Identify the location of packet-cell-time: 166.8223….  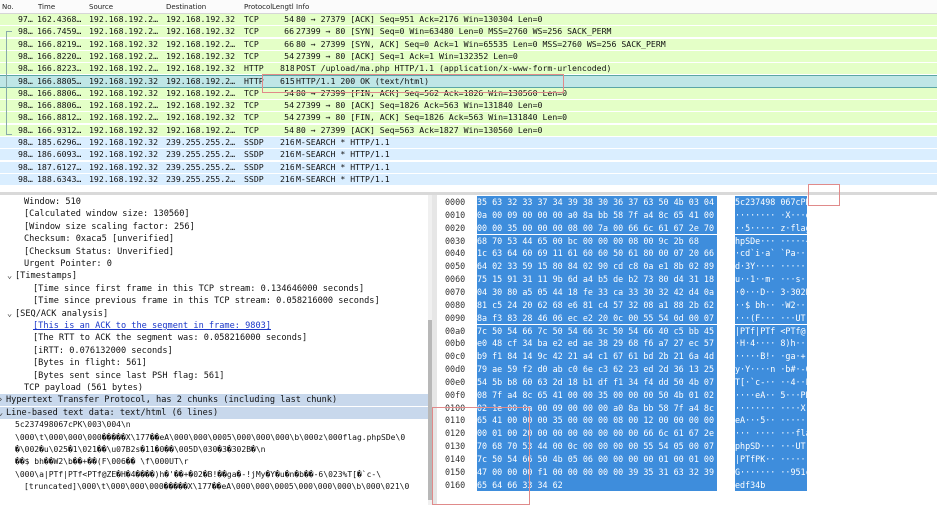
(59, 68).